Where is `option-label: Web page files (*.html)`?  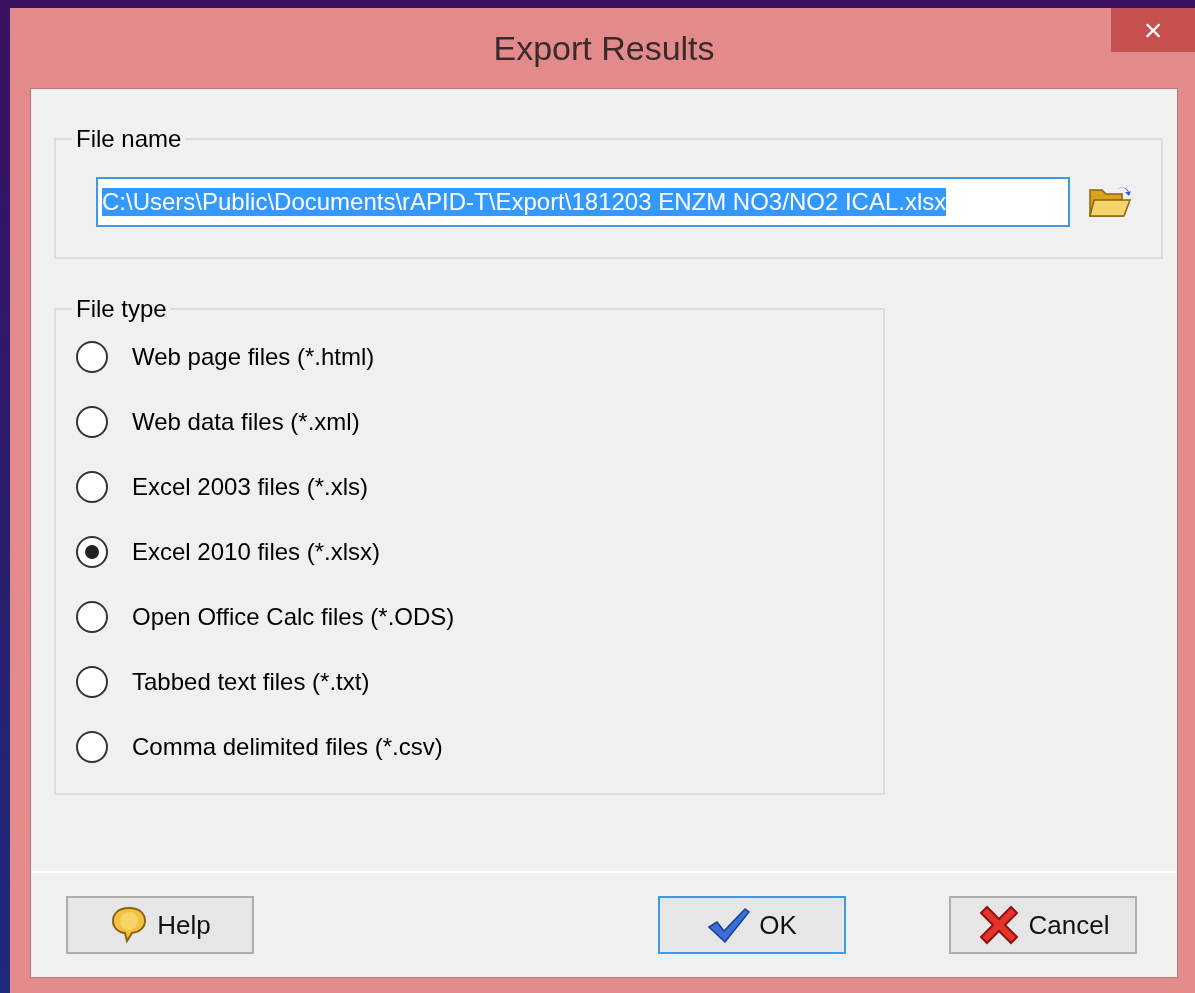
option-label: Web page files (*.html) is located at coordinates (253, 357).